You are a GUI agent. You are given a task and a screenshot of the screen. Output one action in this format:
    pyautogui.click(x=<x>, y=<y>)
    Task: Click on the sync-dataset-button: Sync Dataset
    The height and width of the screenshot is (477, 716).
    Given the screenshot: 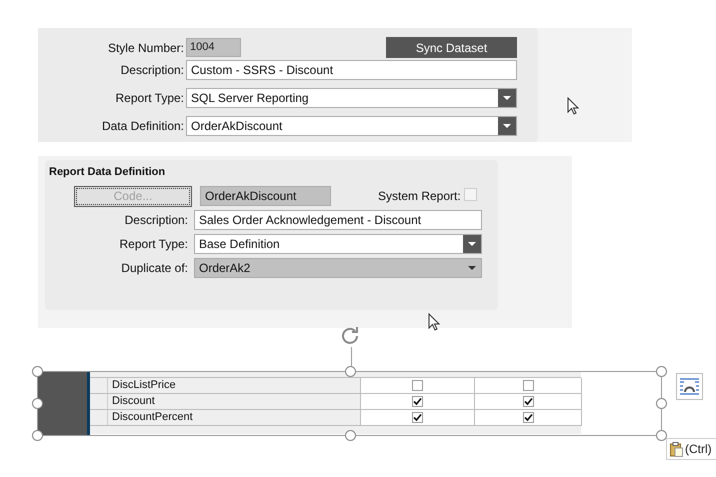 What is the action you would take?
    pyautogui.click(x=451, y=47)
    